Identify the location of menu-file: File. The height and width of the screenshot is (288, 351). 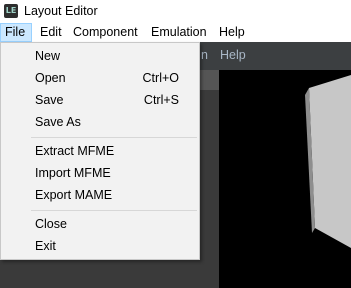
(16, 32).